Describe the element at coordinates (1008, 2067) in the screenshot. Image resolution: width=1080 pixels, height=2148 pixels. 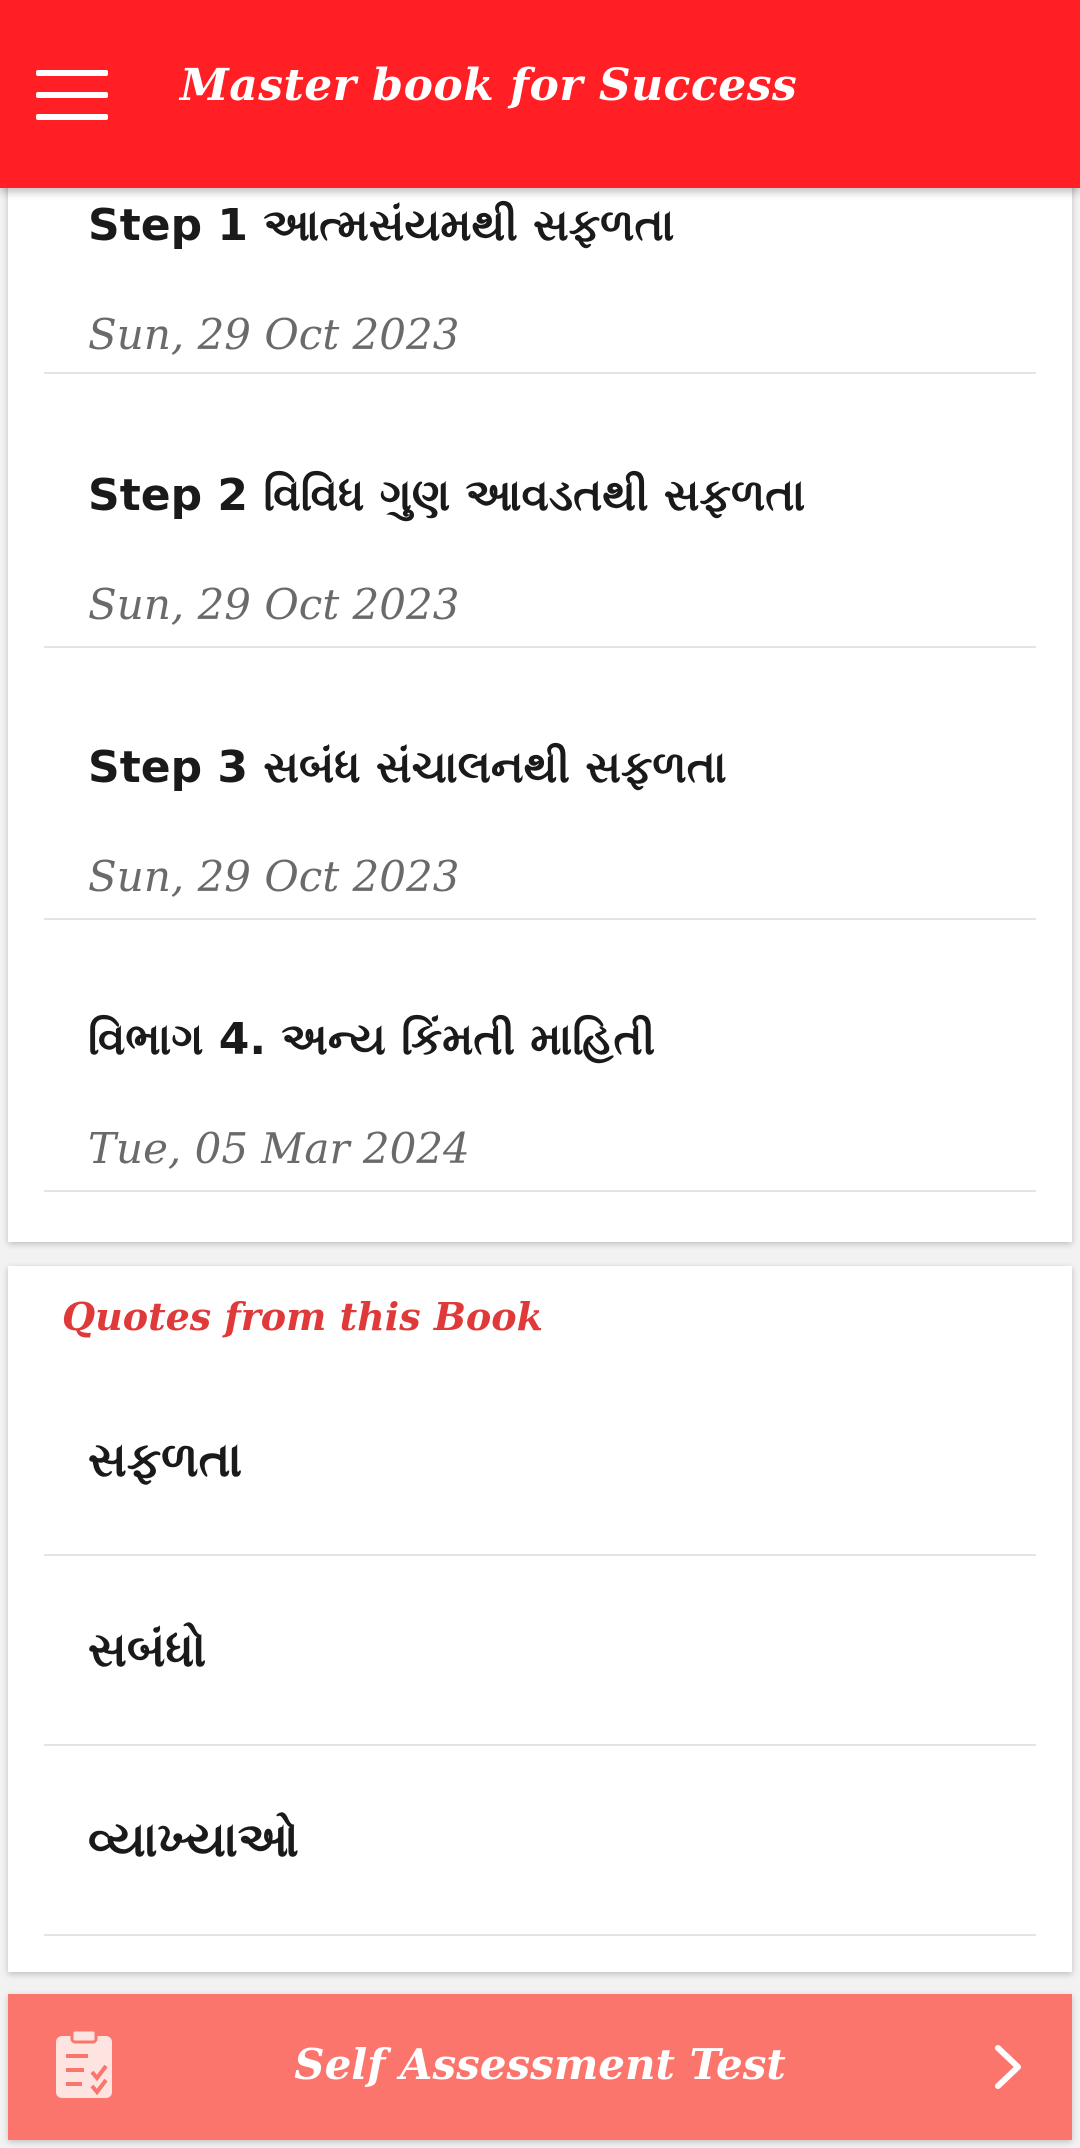
I see `chevron-right-icon` at that location.